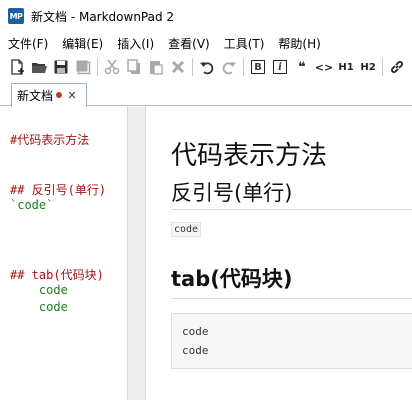  Describe the element at coordinates (136, 253) in the screenshot. I see `pane-splitter` at that location.